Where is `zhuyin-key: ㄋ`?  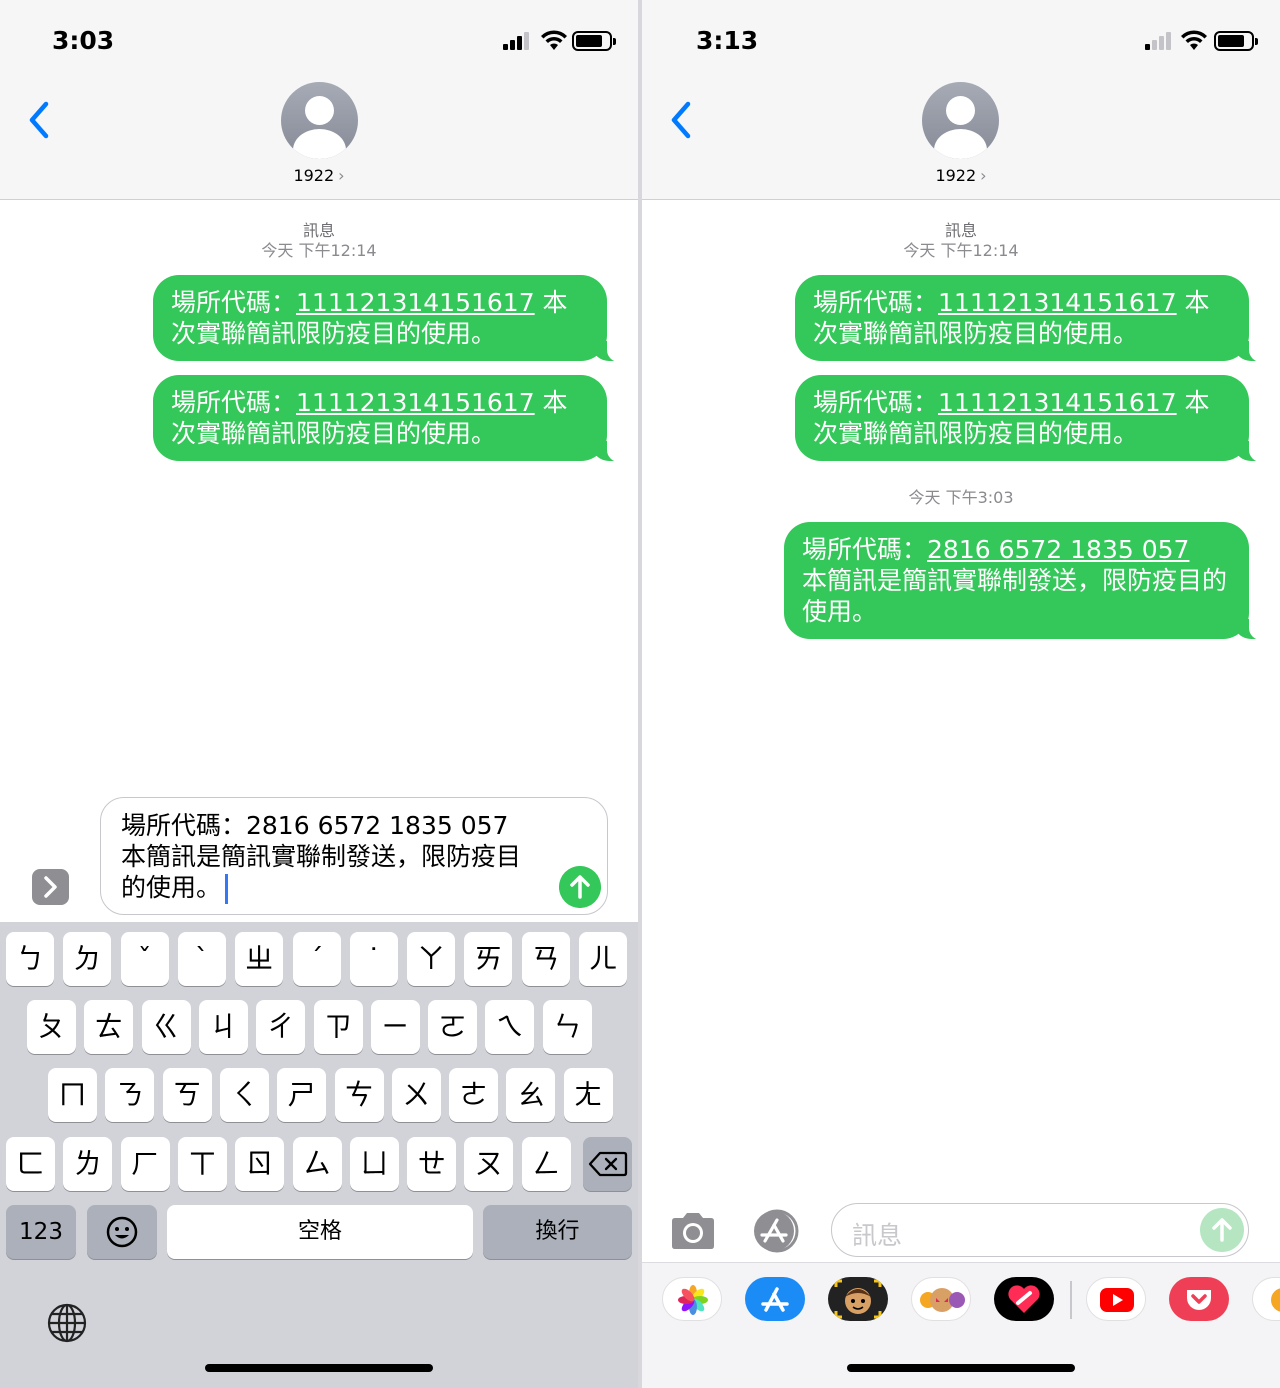
zhuyin-key: ㄋ is located at coordinates (130, 1095).